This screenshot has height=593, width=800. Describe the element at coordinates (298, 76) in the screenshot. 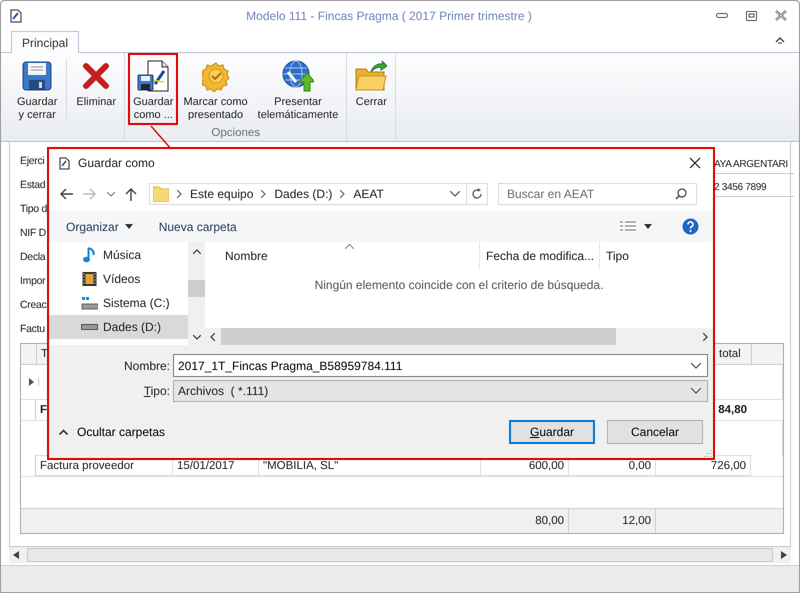

I see `globe-arrow-icon` at that location.